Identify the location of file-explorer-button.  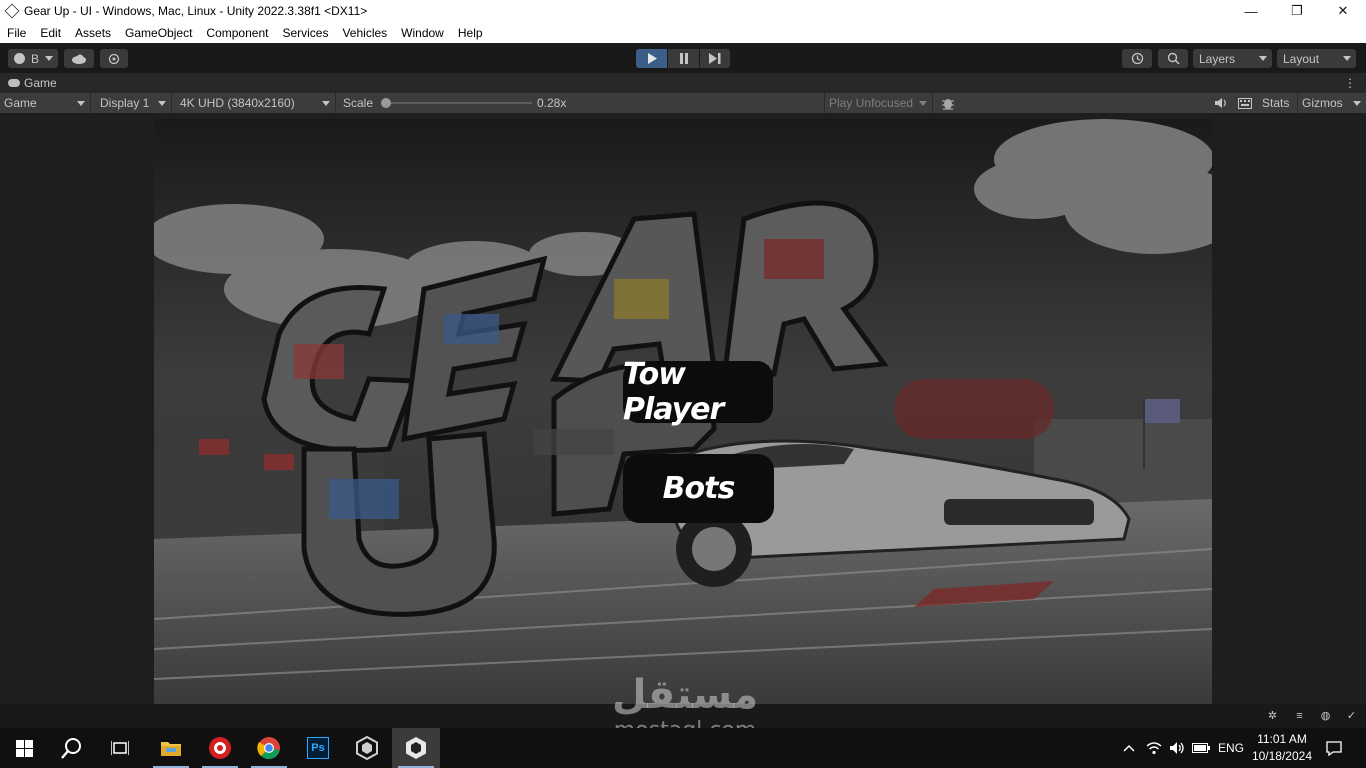
(171, 748).